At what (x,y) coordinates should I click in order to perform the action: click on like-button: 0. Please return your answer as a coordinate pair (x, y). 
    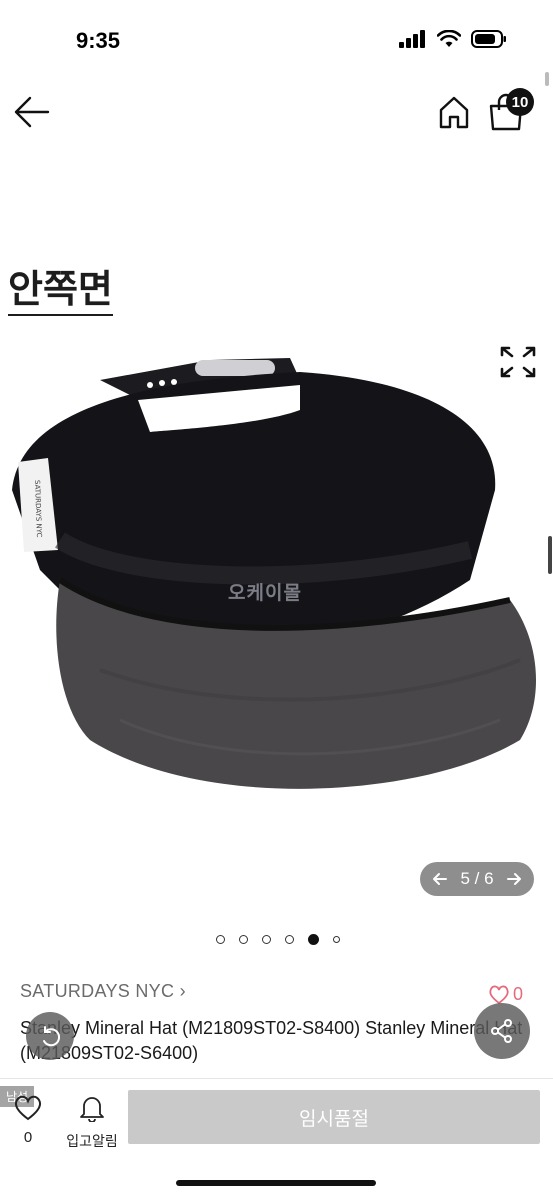
    Looking at the image, I should click on (505, 994).